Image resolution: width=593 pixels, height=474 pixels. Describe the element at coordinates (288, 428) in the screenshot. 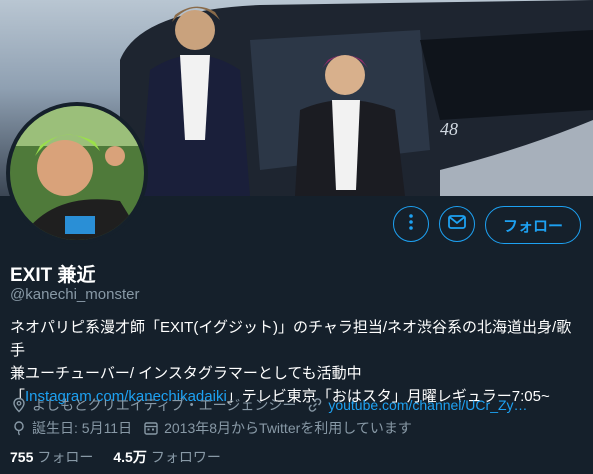

I see `joined-text: 2013年8月からTwitterを利用しています` at that location.